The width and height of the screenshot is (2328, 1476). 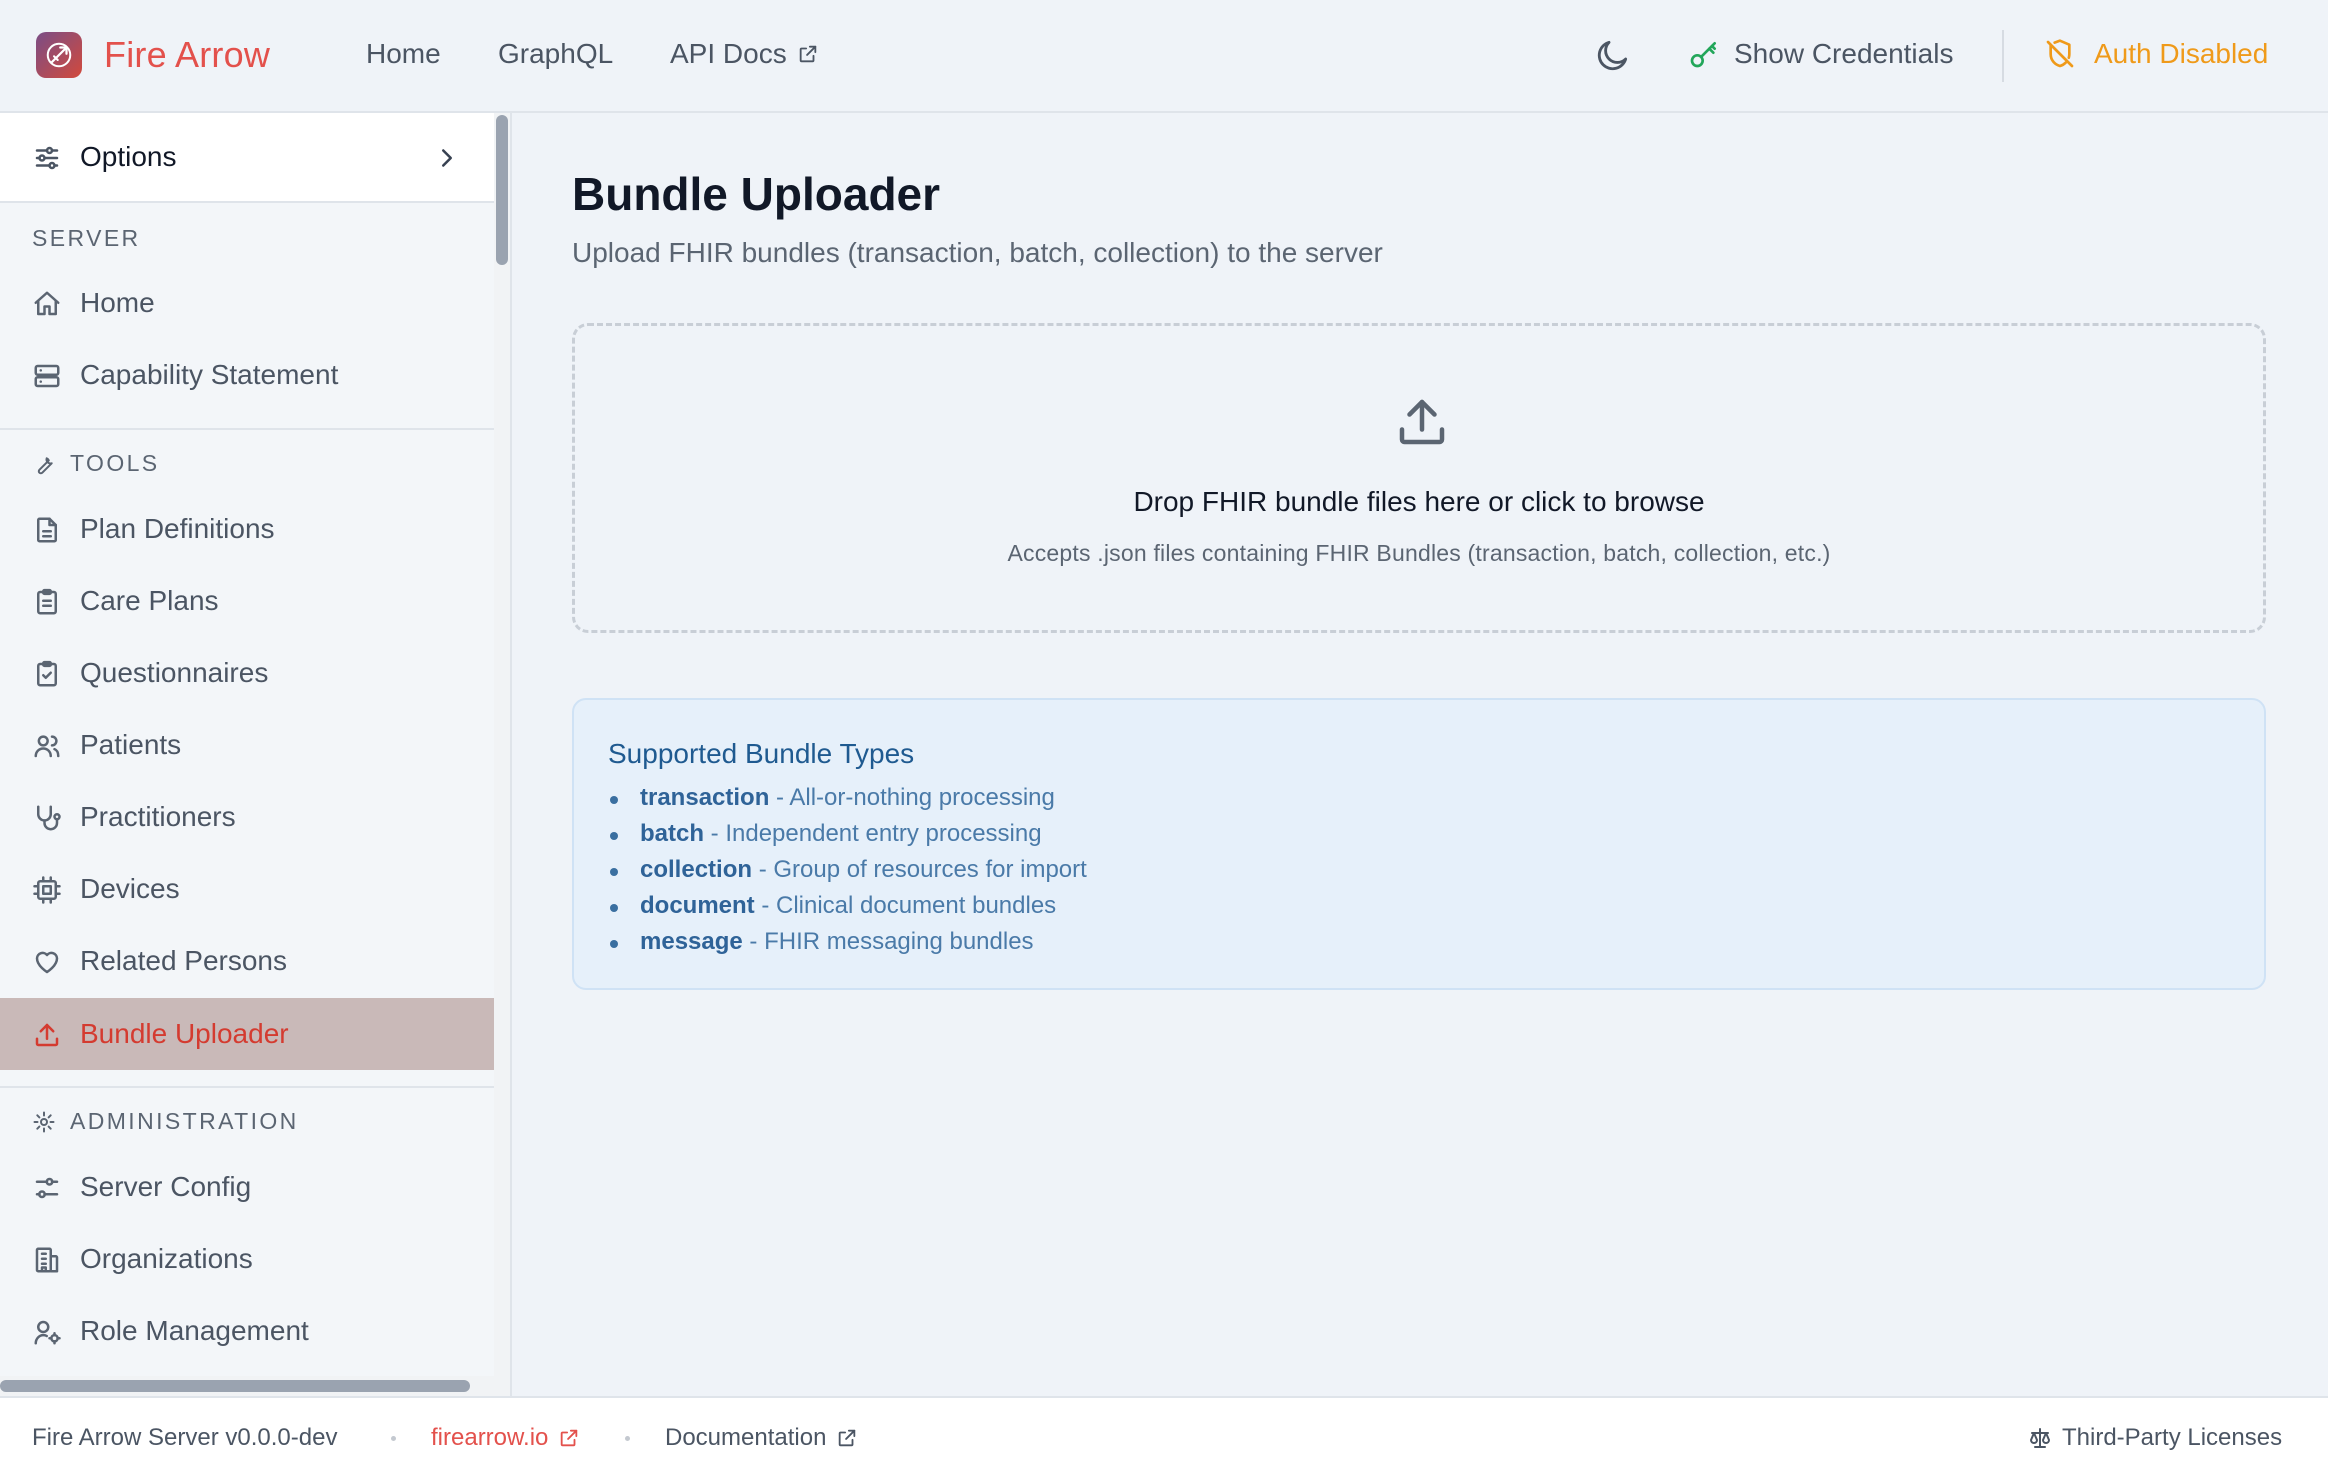 I want to click on sidebar-item-label: Patients, so click(x=131, y=744).